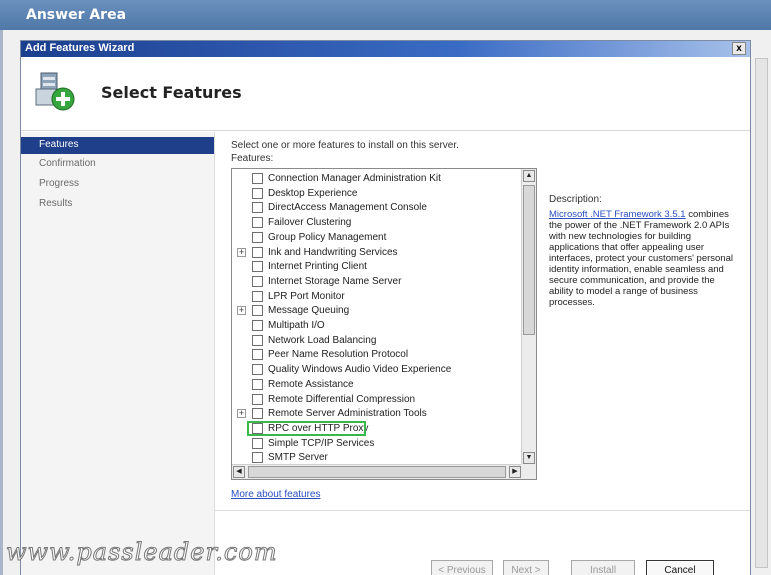 The image size is (771, 575). Describe the element at coordinates (80, 48) in the screenshot. I see `window-title: Add Features Wizard` at that location.